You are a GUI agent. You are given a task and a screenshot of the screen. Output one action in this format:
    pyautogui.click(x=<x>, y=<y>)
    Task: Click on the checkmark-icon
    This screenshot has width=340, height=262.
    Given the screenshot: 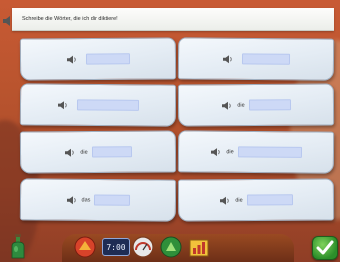 What is the action you would take?
    pyautogui.click(x=325, y=247)
    